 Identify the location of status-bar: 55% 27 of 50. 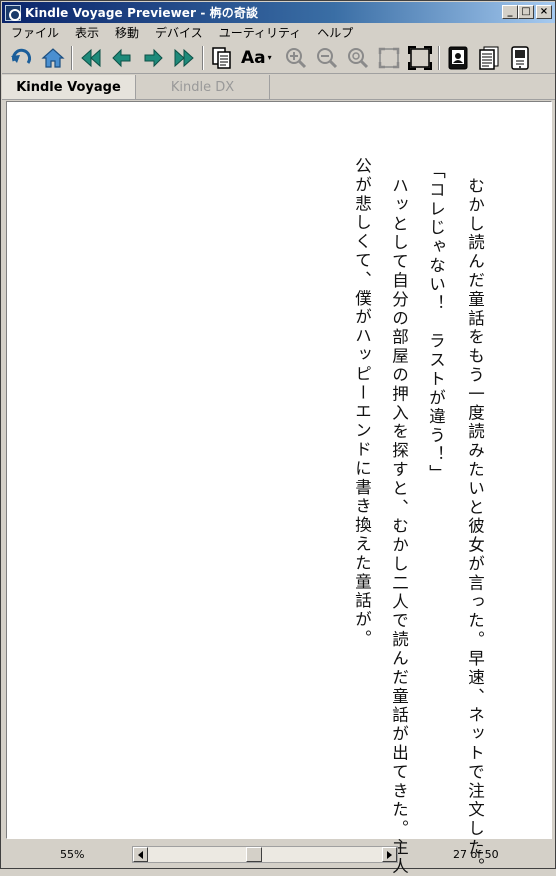
(278, 855).